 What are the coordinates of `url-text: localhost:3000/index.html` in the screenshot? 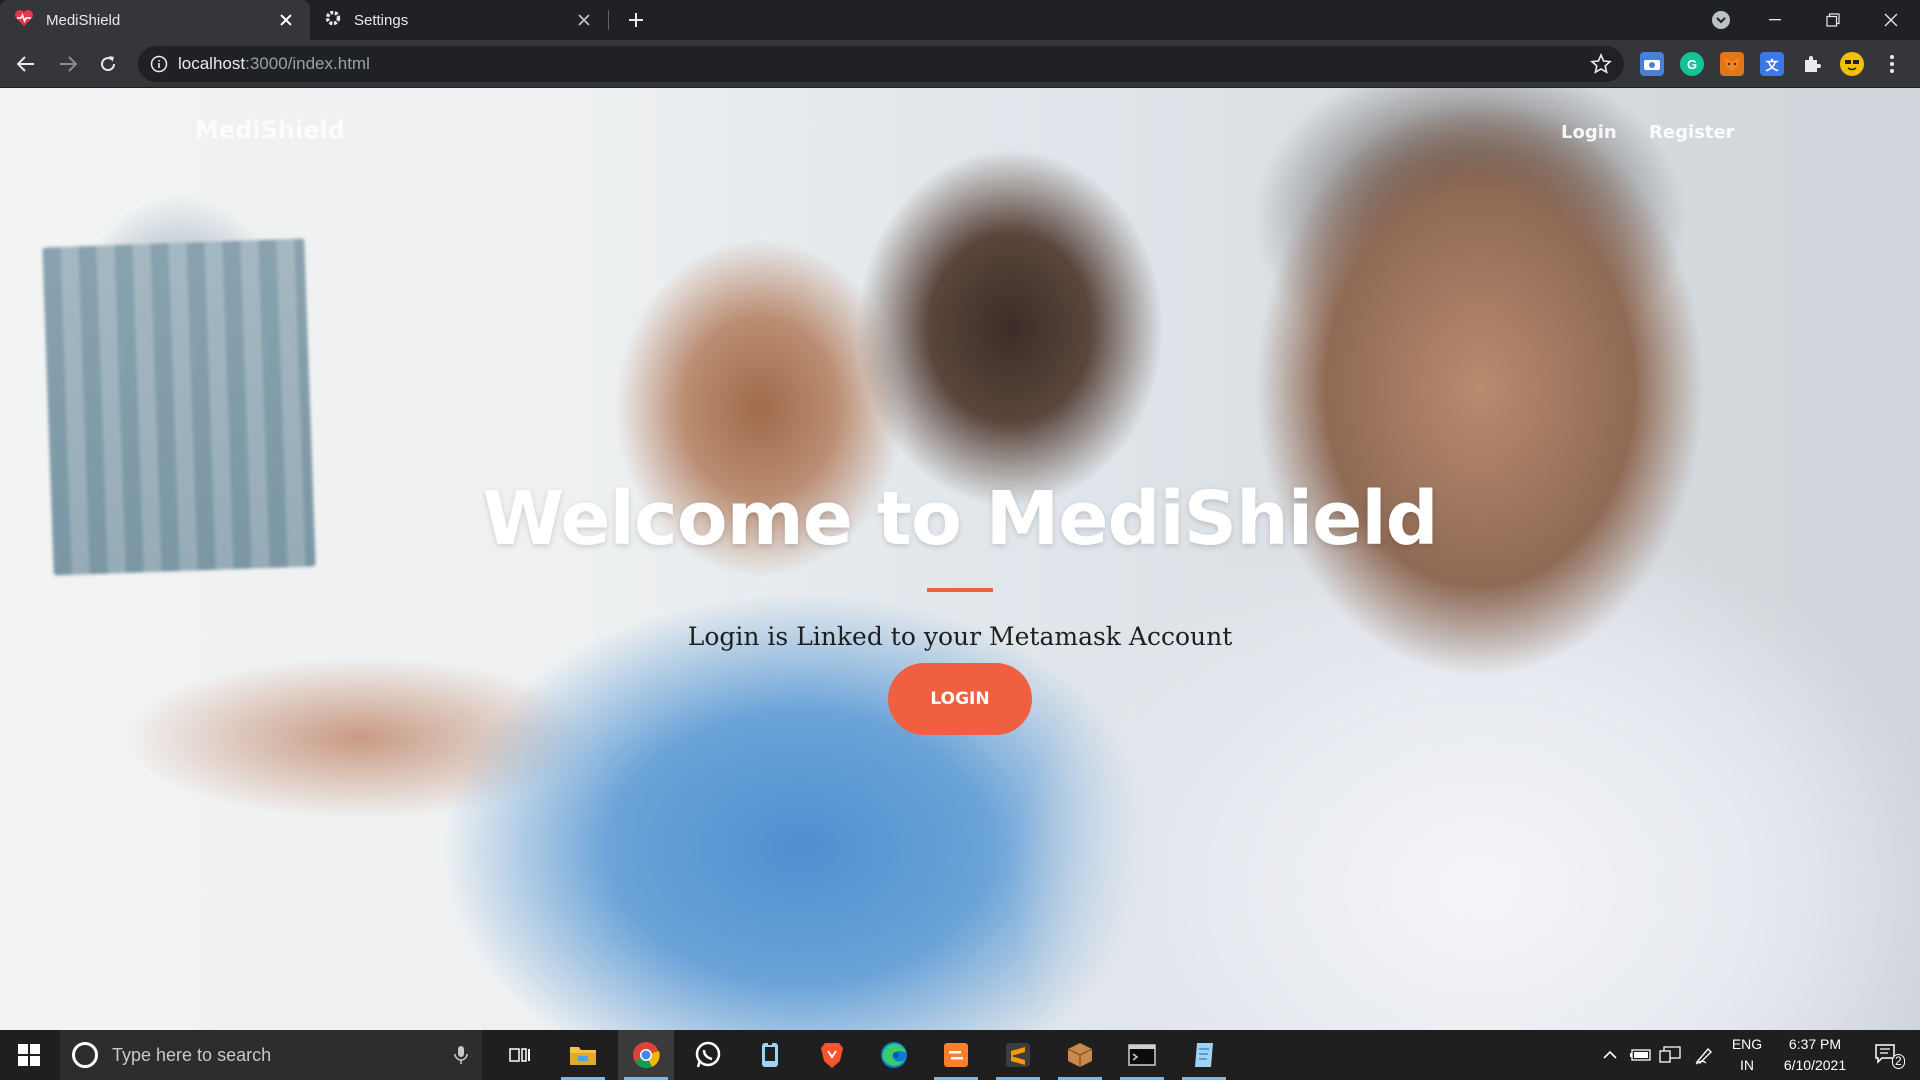 It's located at (274, 64).